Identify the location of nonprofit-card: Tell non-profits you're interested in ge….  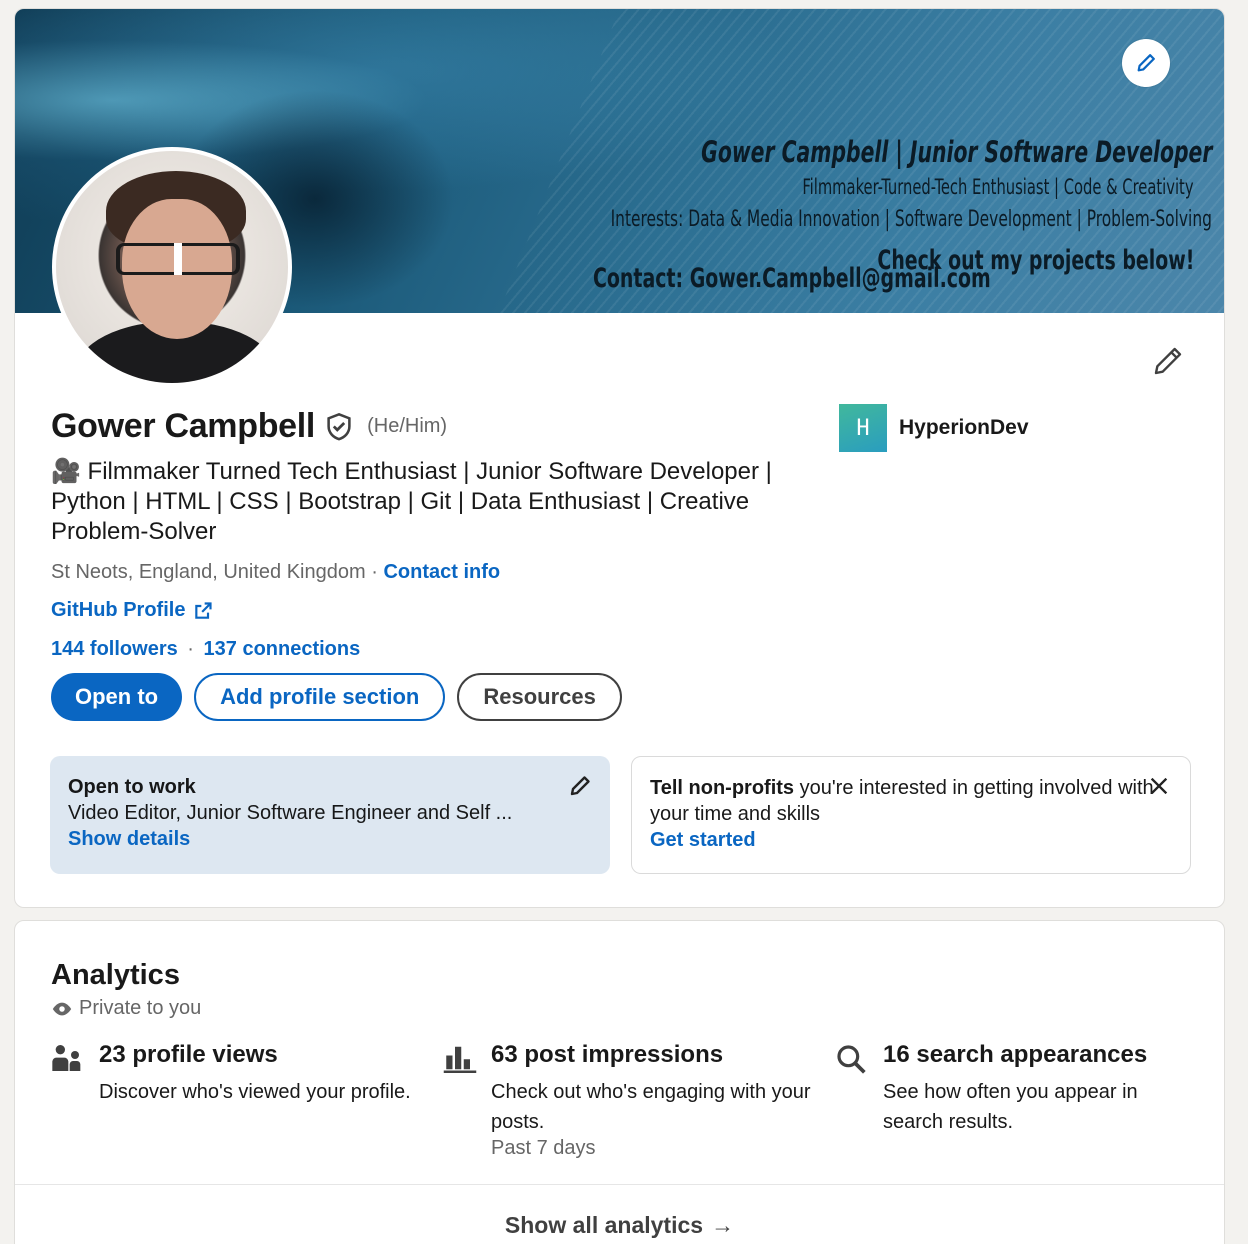
(911, 815).